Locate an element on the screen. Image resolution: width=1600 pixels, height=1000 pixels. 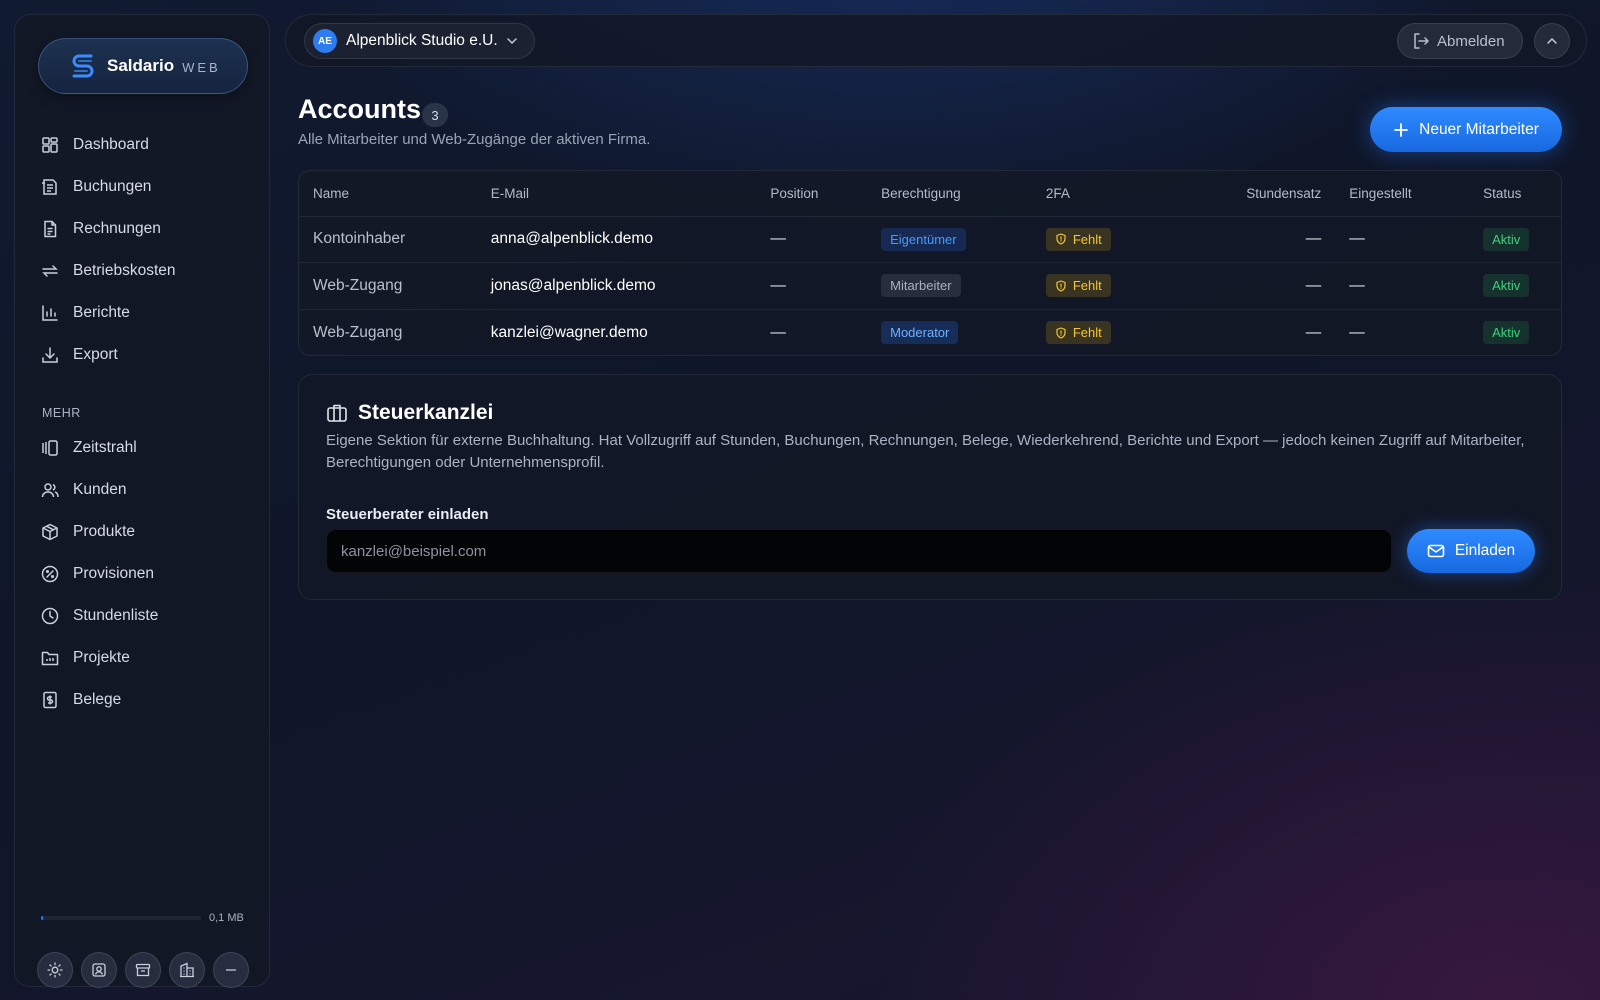
bookings-icon is located at coordinates (49, 187).